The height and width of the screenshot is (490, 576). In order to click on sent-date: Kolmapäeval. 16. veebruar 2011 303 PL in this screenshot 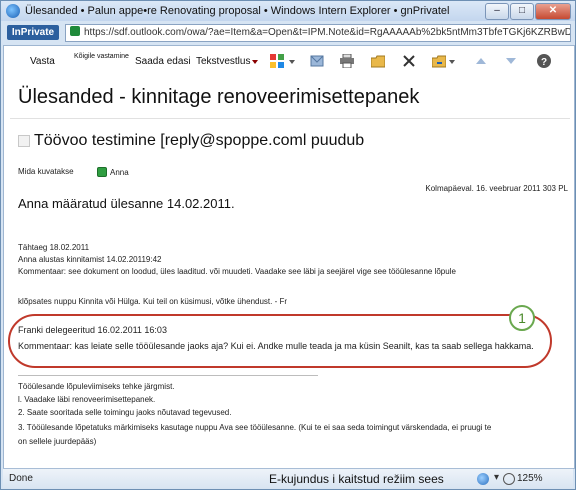, I will do `click(496, 188)`.